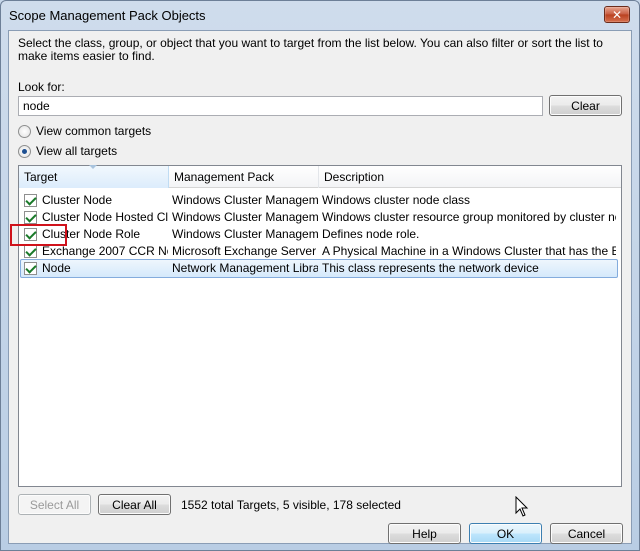  Describe the element at coordinates (41, 87) in the screenshot. I see `look-for-label: Look for:` at that location.